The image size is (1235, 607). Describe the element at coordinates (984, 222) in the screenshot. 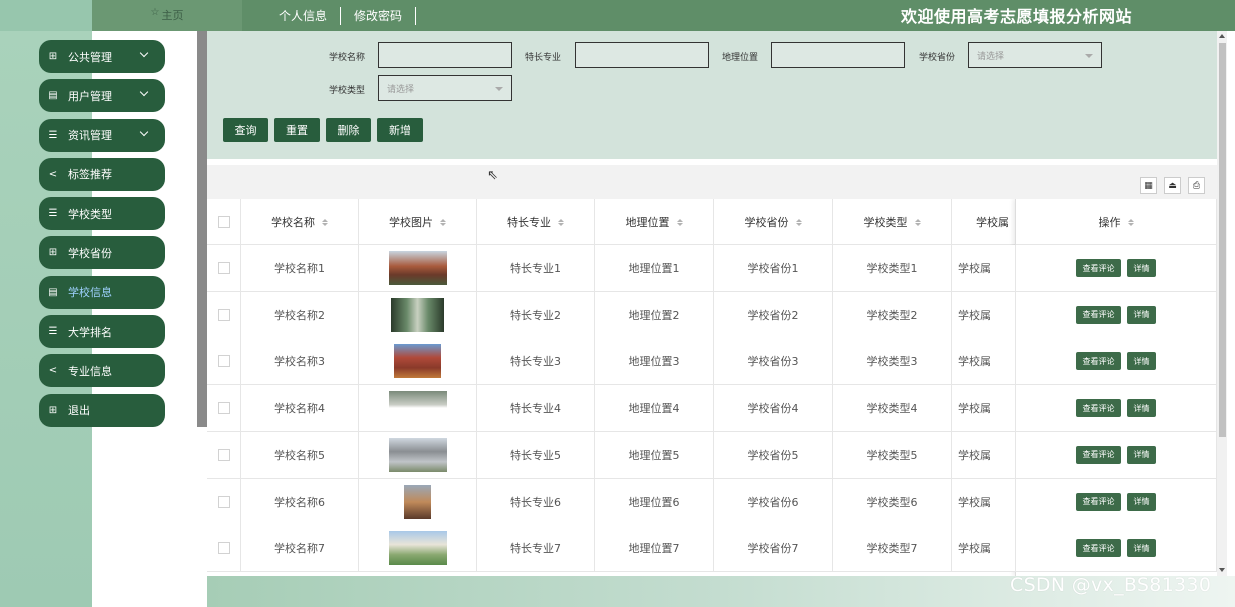

I see `column-header: 学校属` at that location.